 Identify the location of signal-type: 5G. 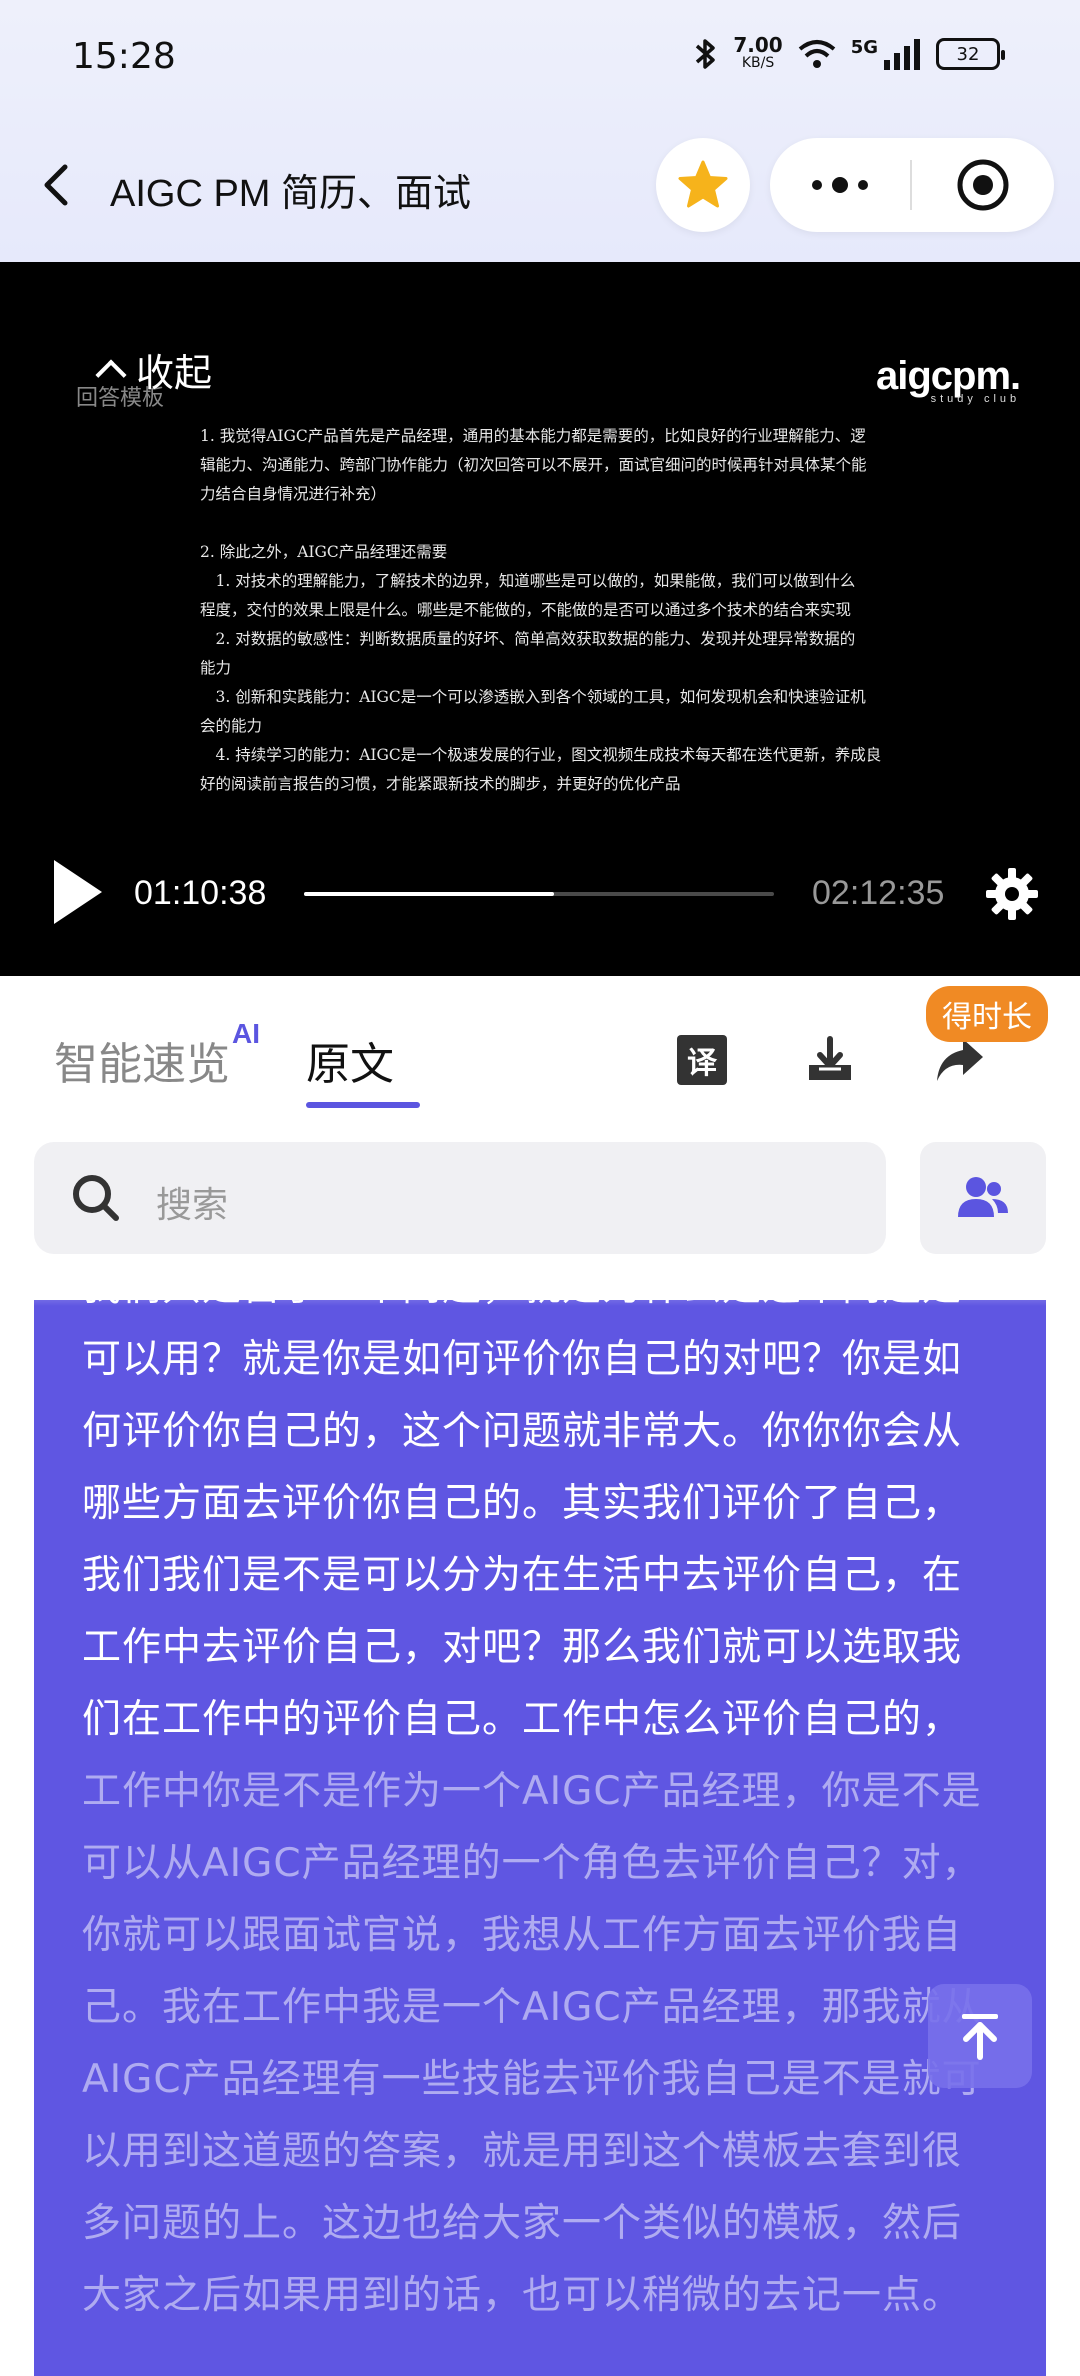
(864, 47).